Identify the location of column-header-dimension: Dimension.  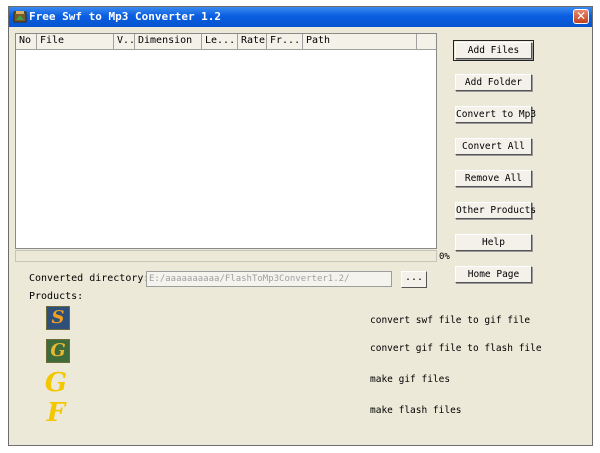
(168, 41).